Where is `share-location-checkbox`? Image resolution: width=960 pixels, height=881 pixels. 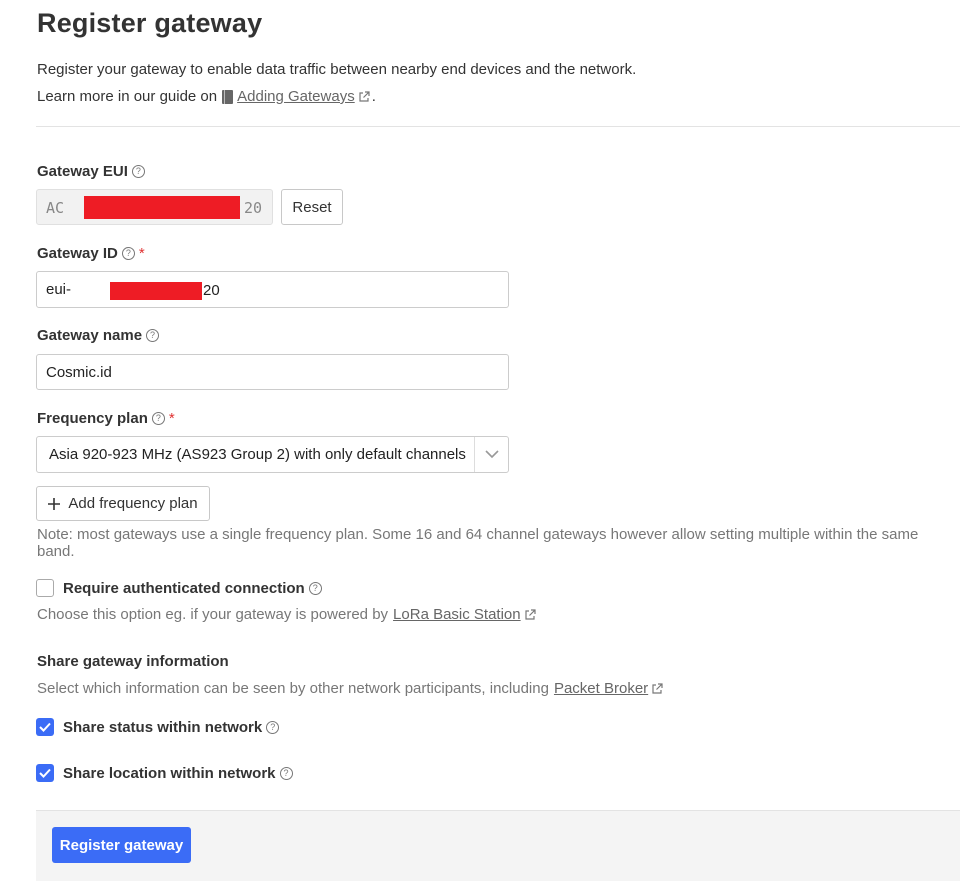
share-location-checkbox is located at coordinates (45, 773).